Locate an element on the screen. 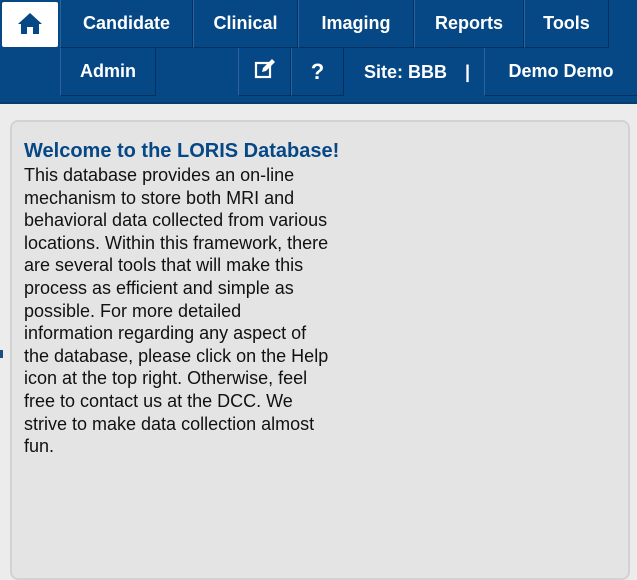 This screenshot has height=580, width=637. help-button: ? is located at coordinates (317, 72).